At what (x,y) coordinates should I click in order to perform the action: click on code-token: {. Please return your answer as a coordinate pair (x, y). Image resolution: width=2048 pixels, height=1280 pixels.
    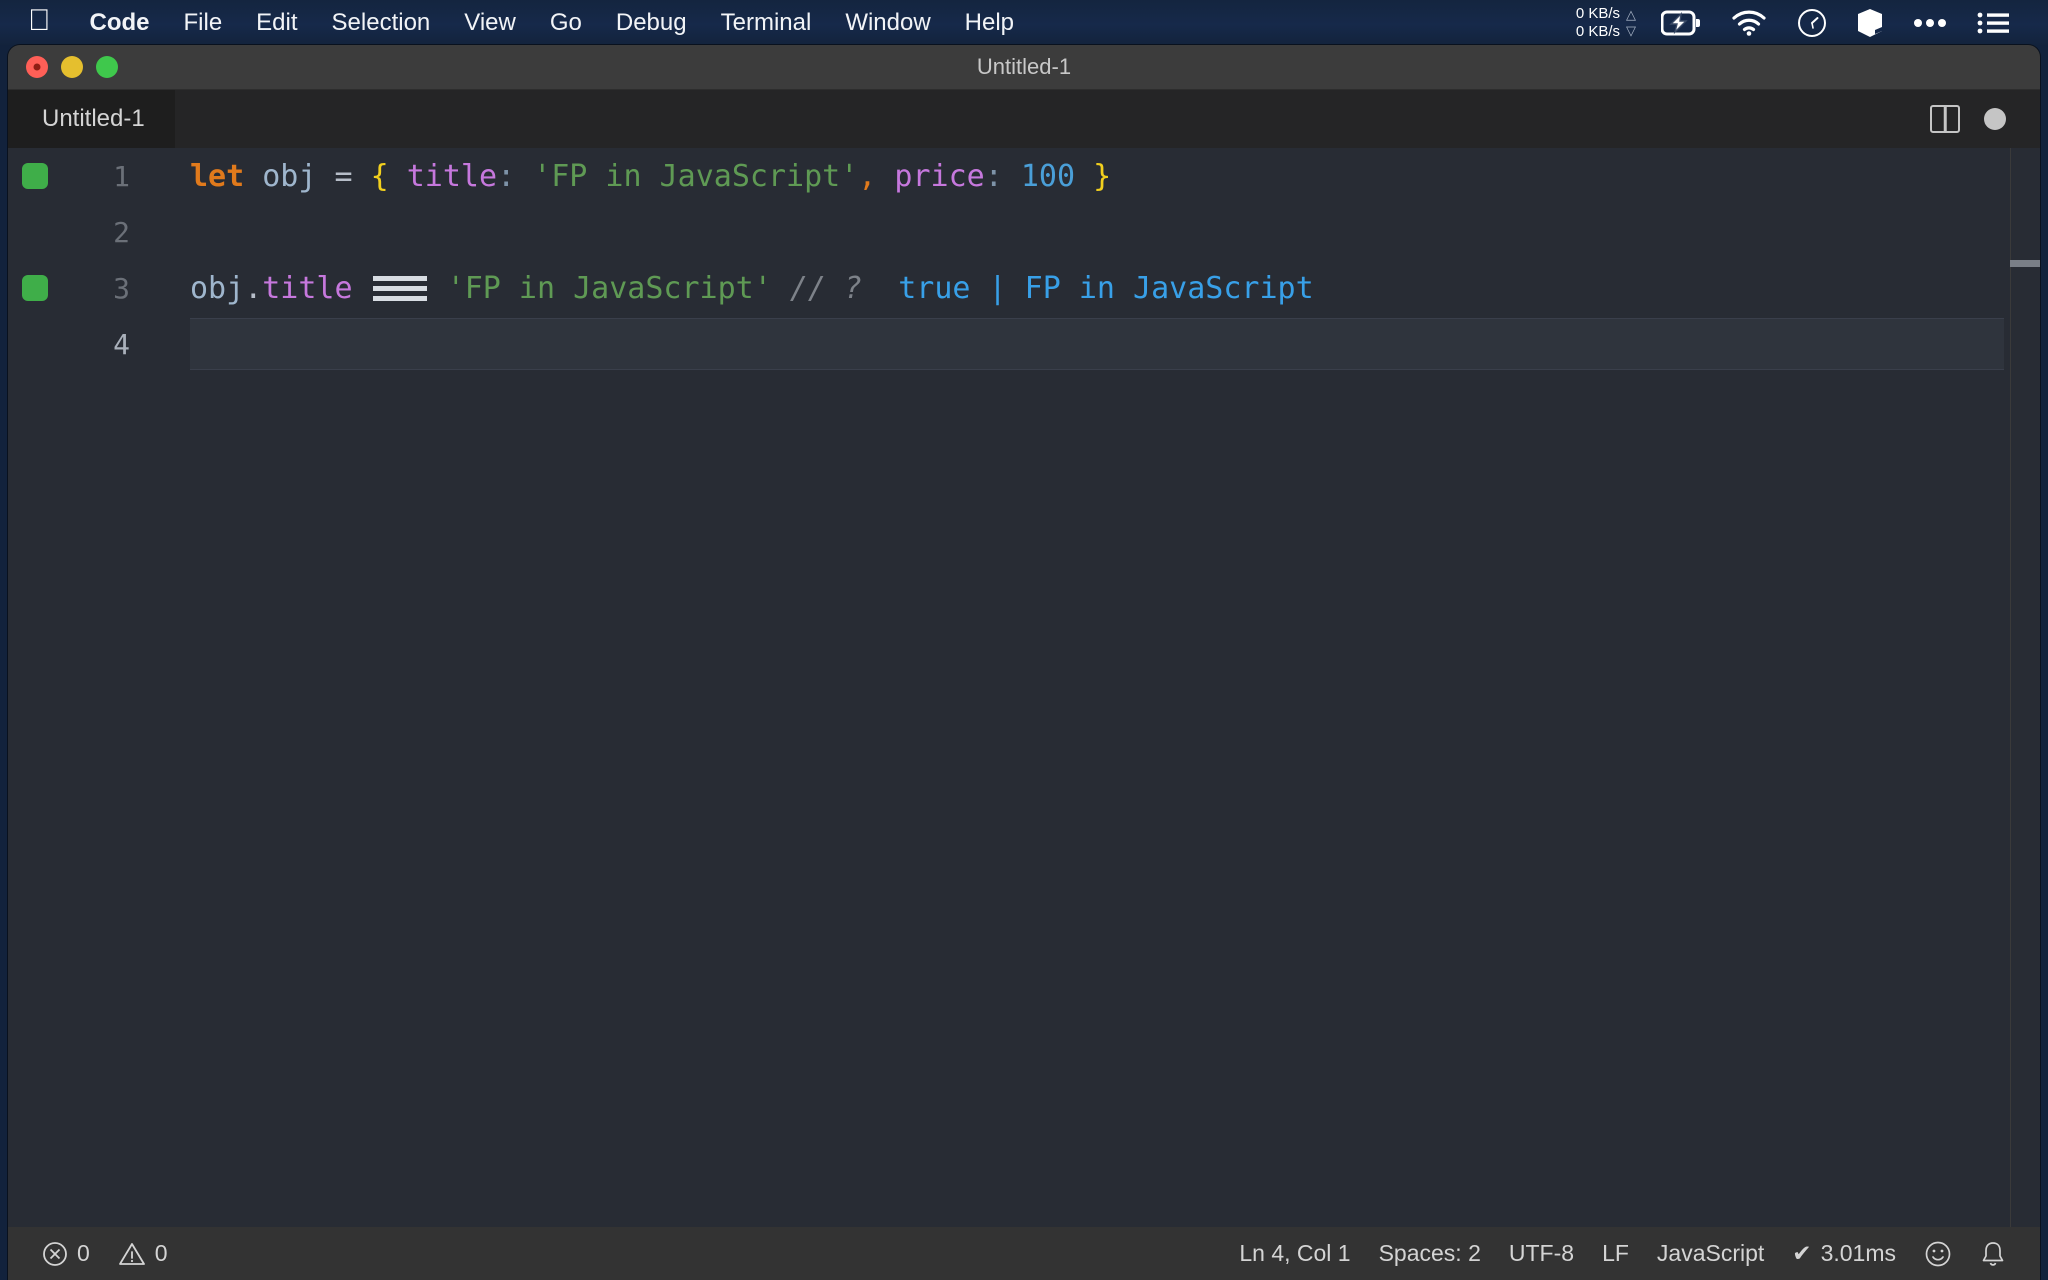
    Looking at the image, I should click on (379, 176).